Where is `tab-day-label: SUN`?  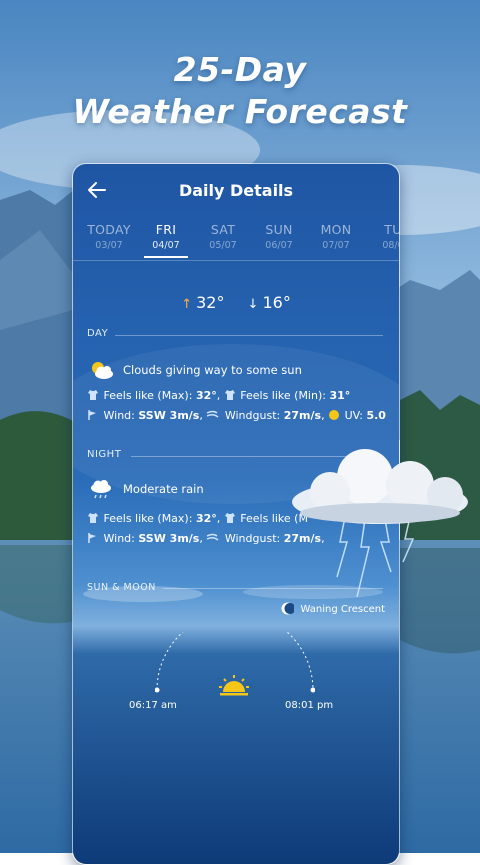 tab-day-label: SUN is located at coordinates (279, 229).